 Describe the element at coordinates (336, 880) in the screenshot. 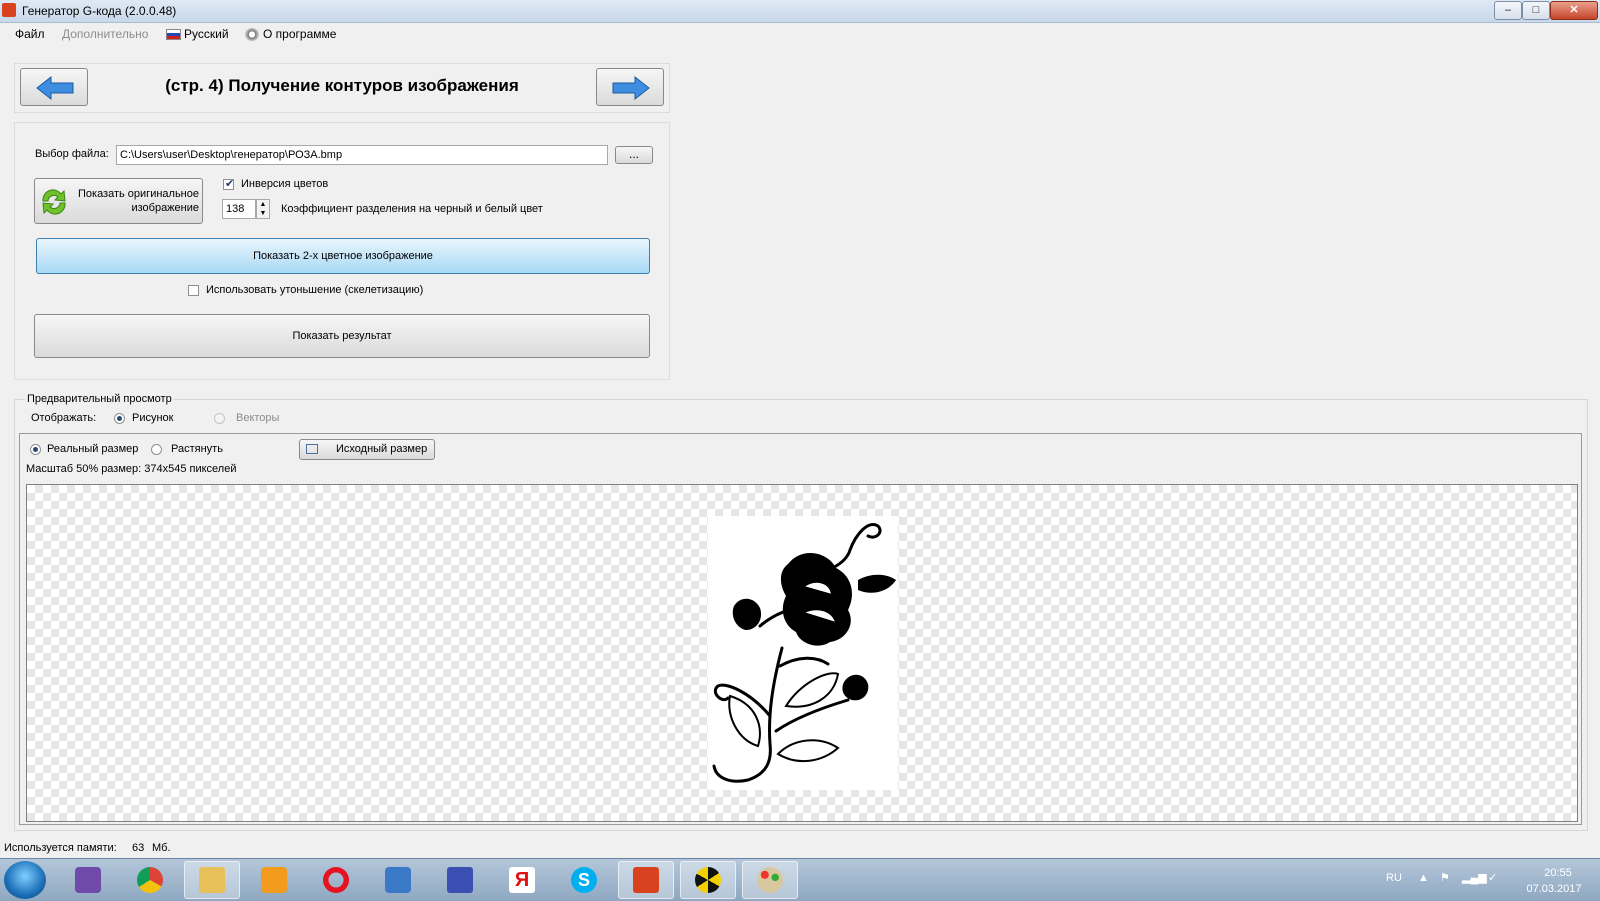

I see `opera-icon` at that location.